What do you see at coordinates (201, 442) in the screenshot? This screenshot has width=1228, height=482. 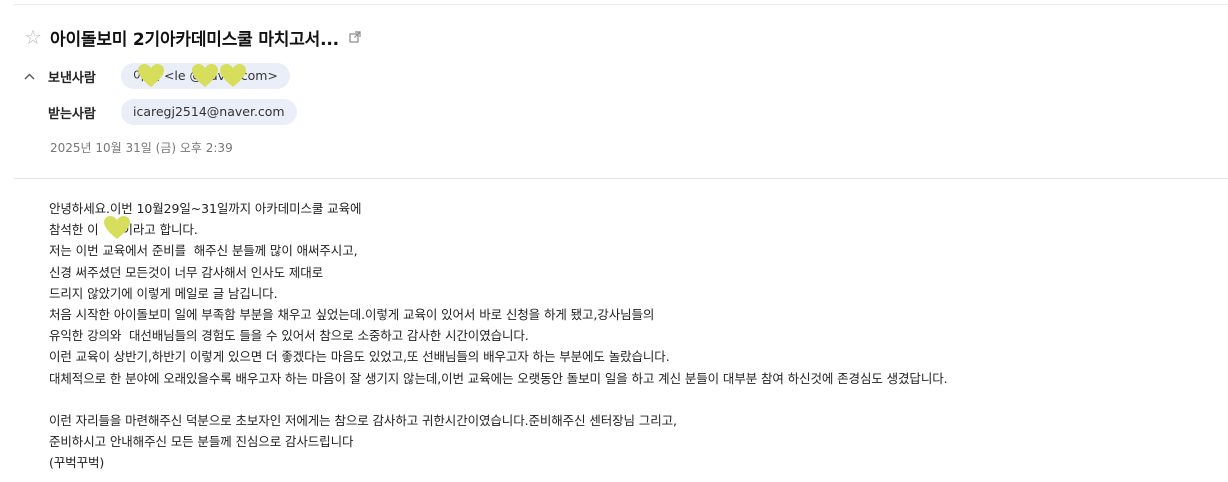 I see `body-line: 준비하시고 안내해주신 모든 분들께 진심으로 감사드립니다` at bounding box center [201, 442].